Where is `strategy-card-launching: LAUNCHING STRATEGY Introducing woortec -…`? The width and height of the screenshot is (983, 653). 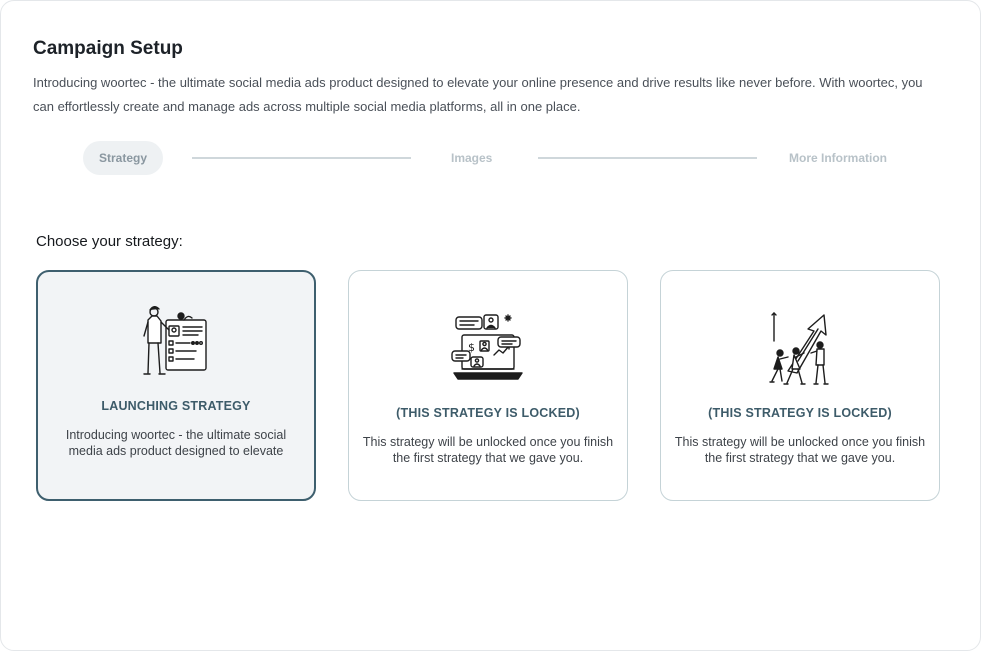 strategy-card-launching: LAUNCHING STRATEGY Introducing woortec -… is located at coordinates (176, 385).